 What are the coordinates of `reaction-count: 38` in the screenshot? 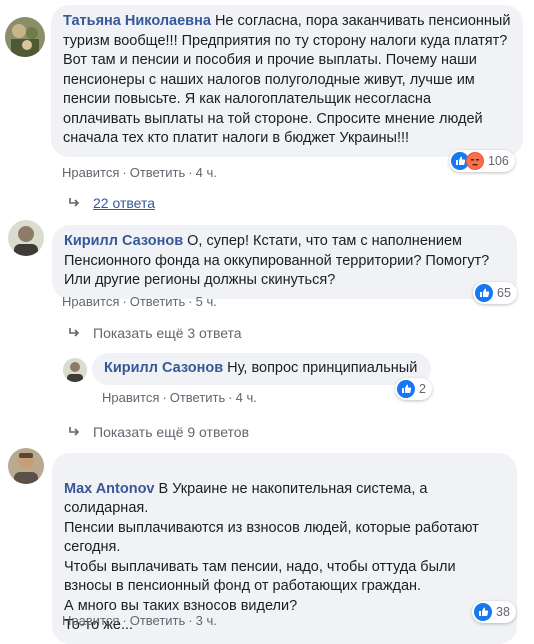 It's located at (503, 612).